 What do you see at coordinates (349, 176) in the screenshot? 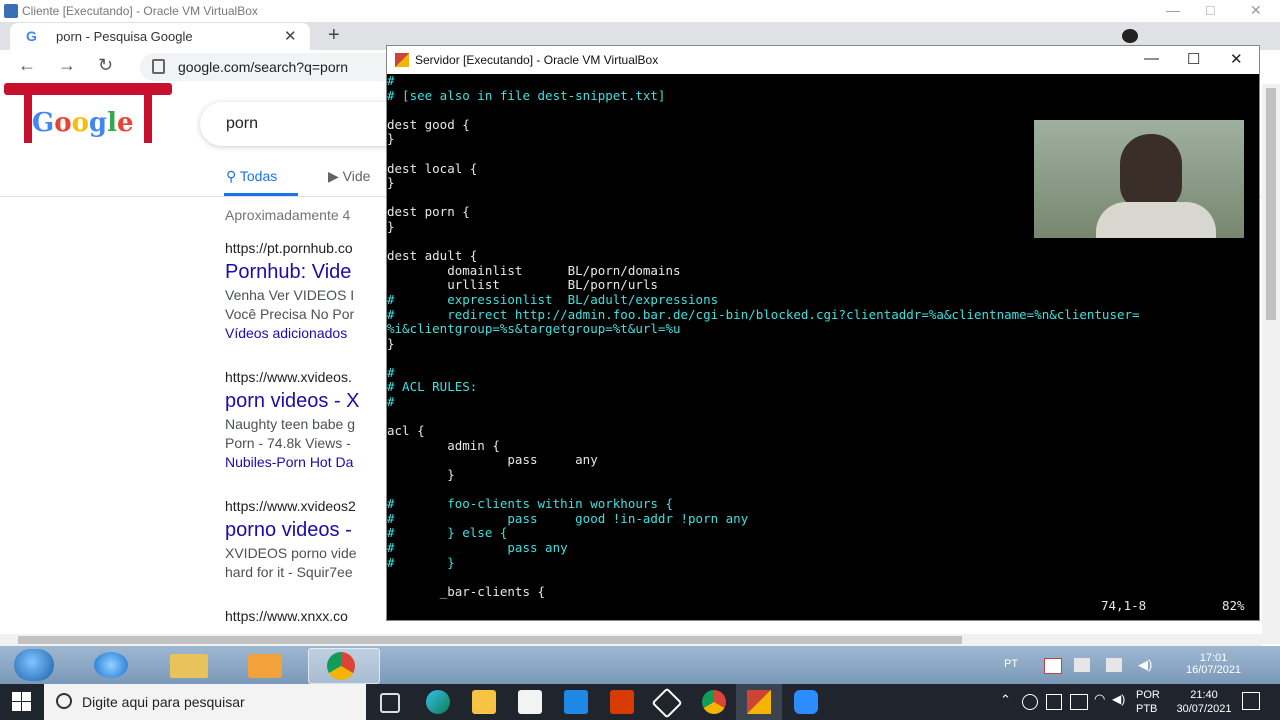
I see `tab-videos: ▶ Vide` at bounding box center [349, 176].